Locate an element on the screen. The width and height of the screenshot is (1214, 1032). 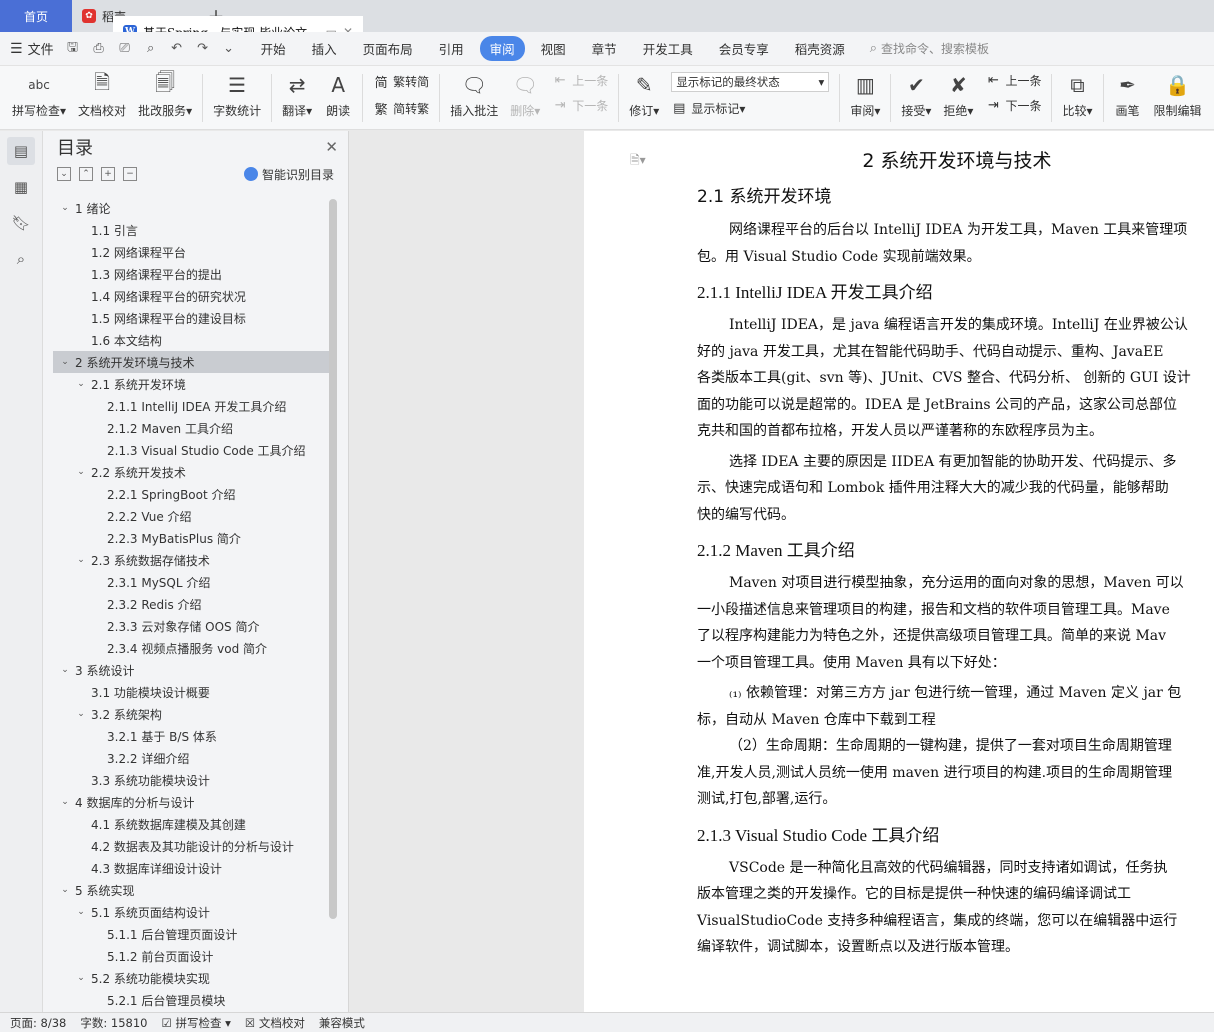
menu-review: 审阅 is located at coordinates (502, 48).